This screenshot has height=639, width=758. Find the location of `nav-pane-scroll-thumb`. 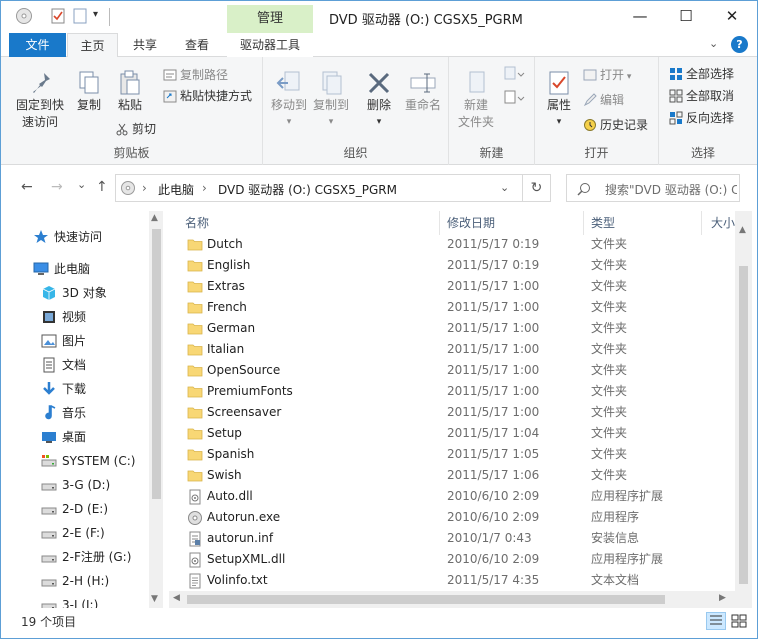

nav-pane-scroll-thumb is located at coordinates (156, 364).